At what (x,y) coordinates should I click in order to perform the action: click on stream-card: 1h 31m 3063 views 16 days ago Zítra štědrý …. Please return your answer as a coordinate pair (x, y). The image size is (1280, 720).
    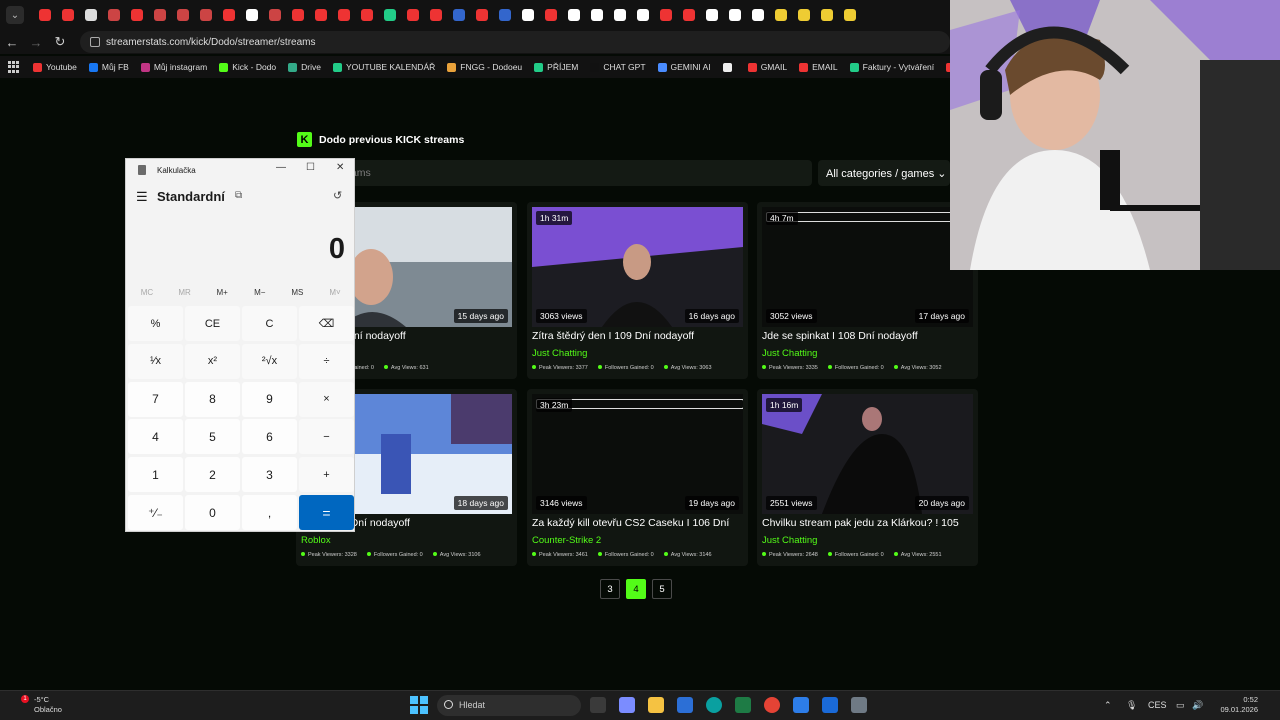
    Looking at the image, I should click on (637, 290).